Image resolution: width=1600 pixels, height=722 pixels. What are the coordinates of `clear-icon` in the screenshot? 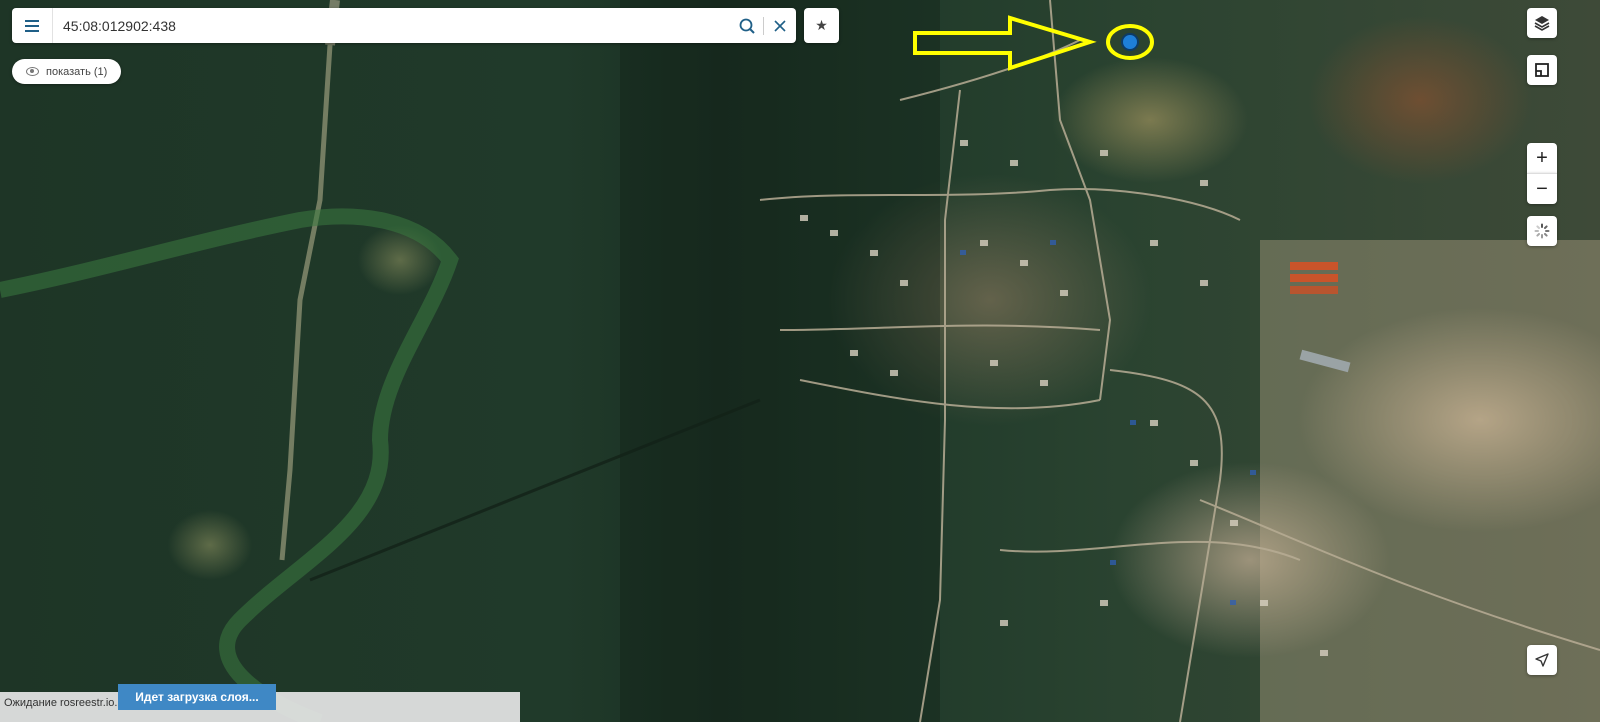 It's located at (780, 25).